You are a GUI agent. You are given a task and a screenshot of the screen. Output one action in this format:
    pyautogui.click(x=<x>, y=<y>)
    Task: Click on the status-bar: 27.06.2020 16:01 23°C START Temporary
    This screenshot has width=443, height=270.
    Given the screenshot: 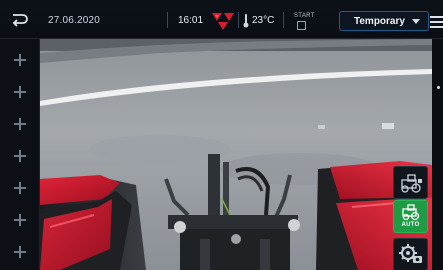 What is the action you would take?
    pyautogui.click(x=221, y=19)
    